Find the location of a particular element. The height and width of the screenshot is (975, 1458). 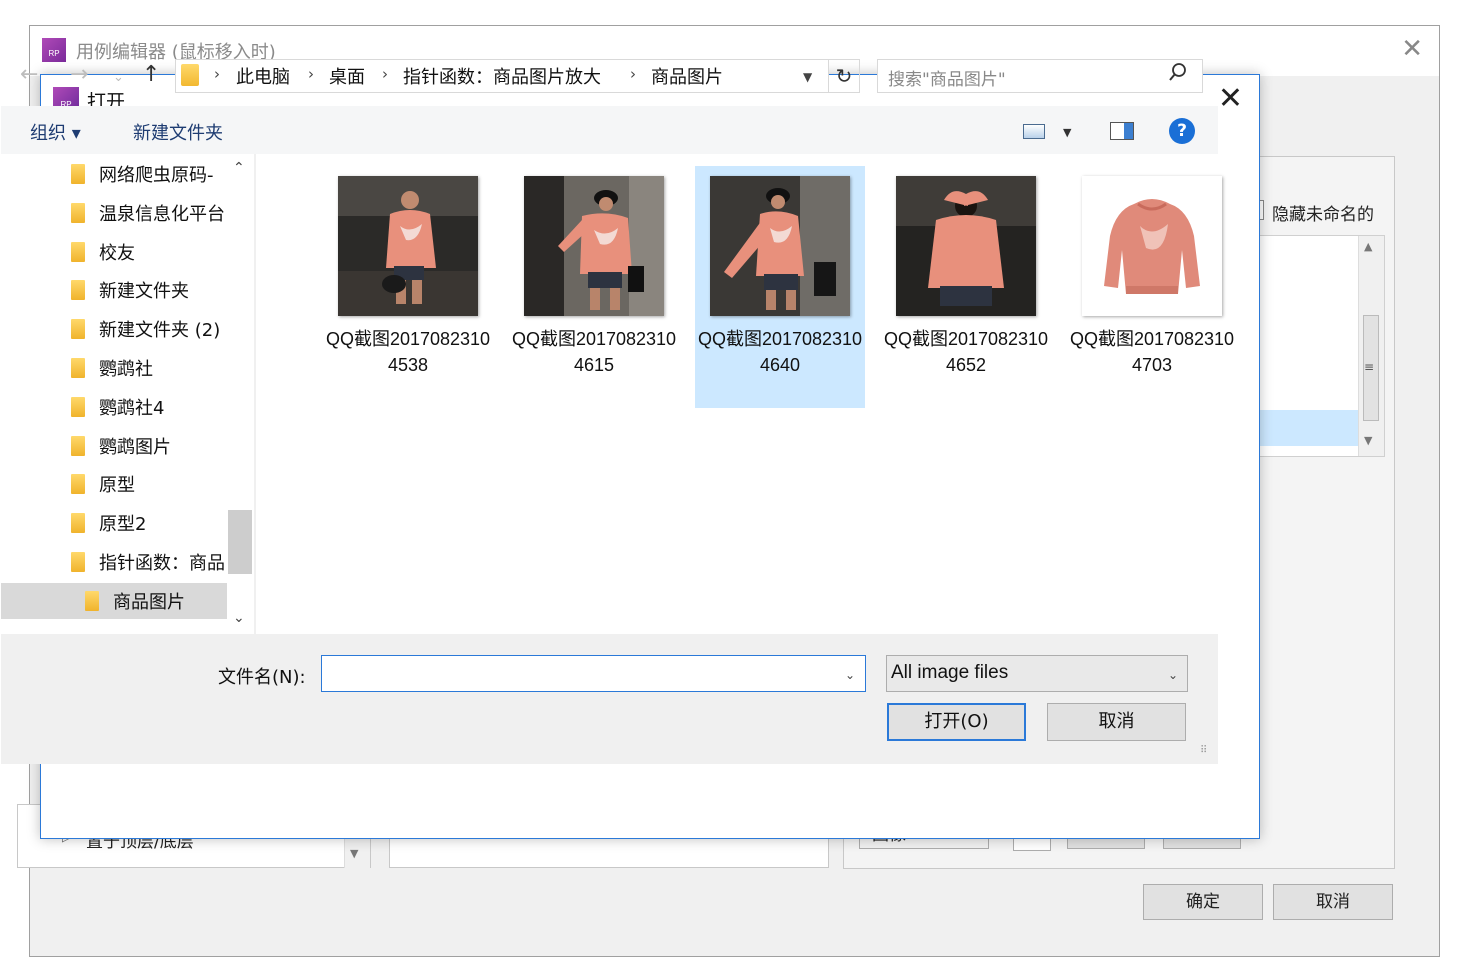

dialog-close-icon: ✕ is located at coordinates (1230, 98).